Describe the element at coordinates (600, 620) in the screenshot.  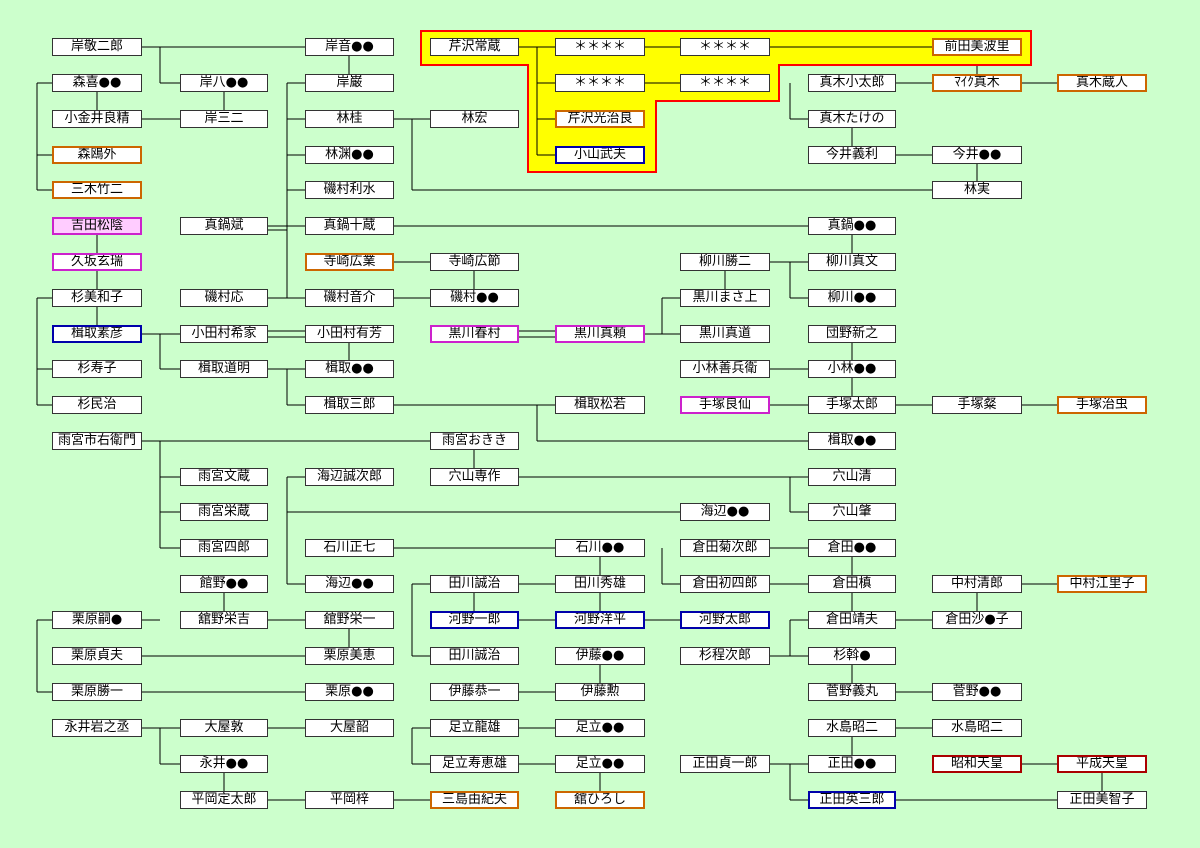
I see `person-node: 河野洋平` at that location.